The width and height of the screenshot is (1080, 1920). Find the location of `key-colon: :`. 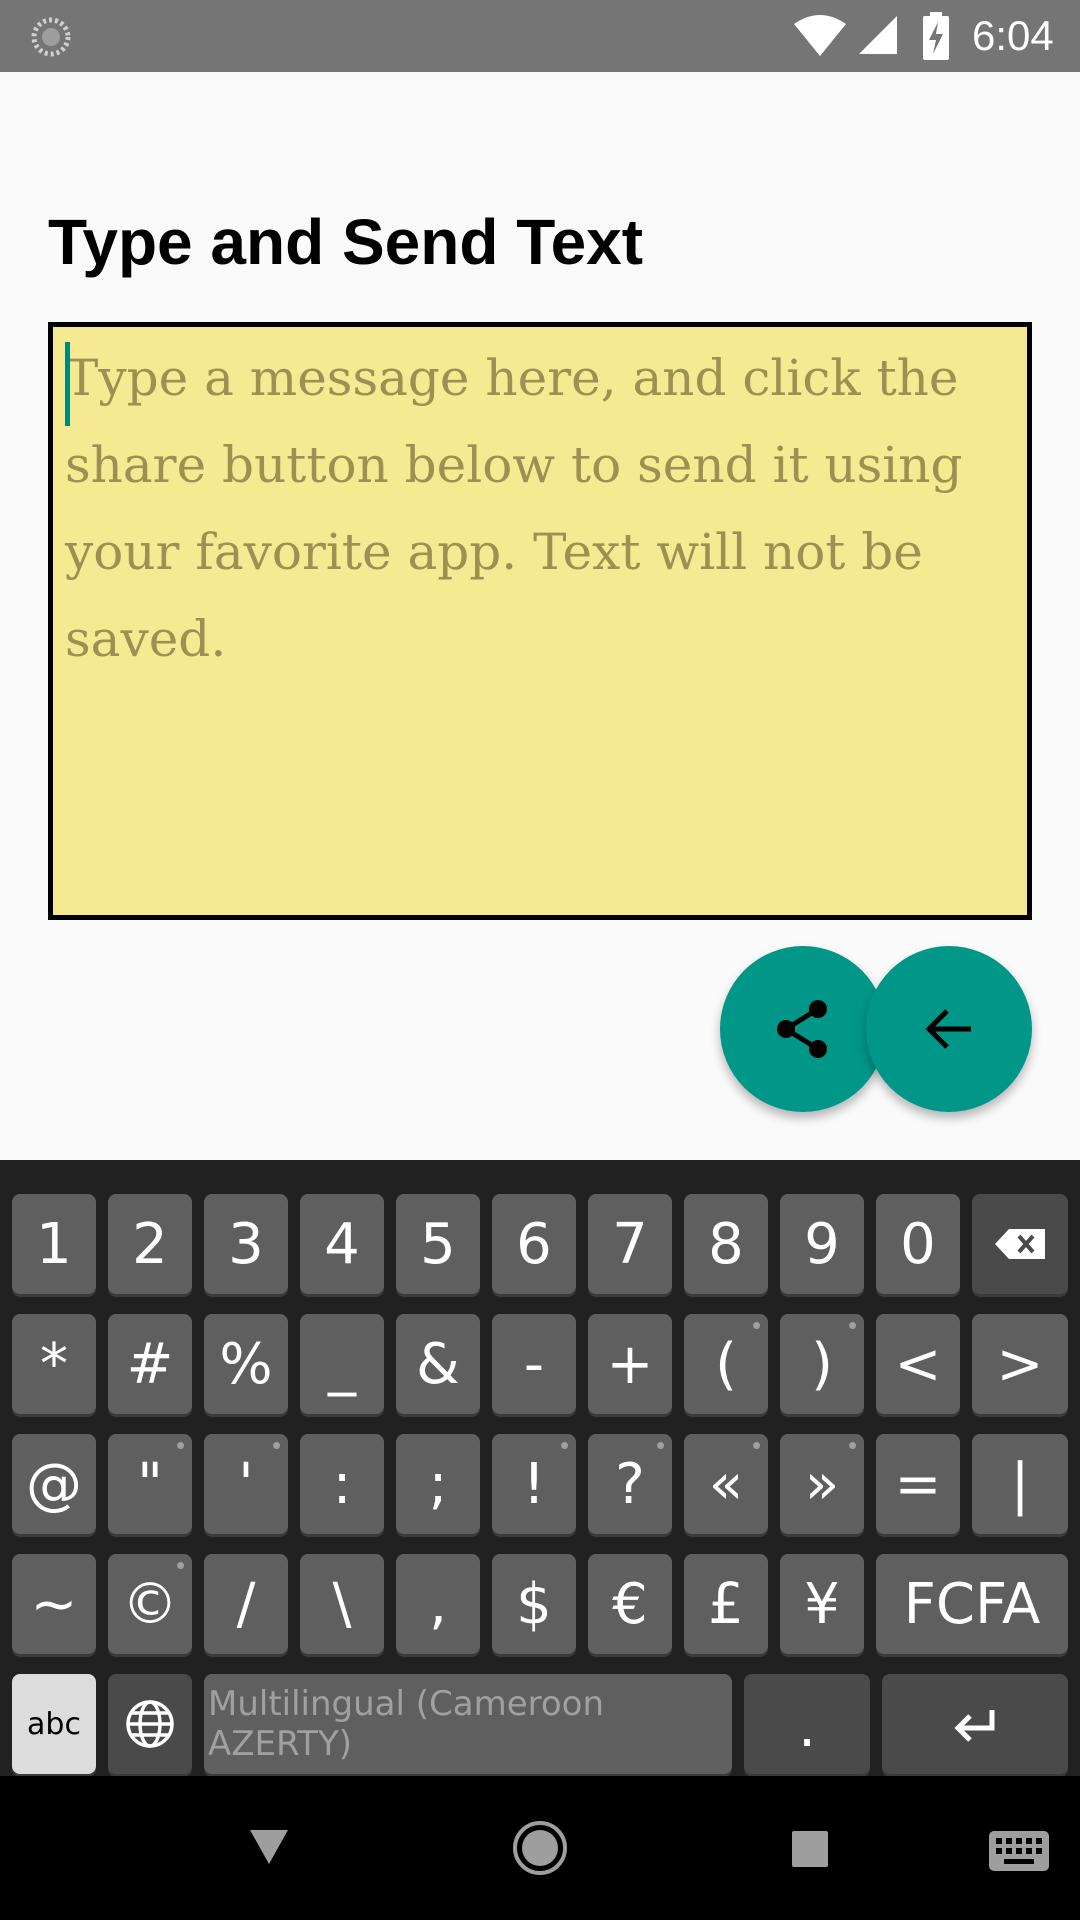

key-colon: : is located at coordinates (342, 1484).